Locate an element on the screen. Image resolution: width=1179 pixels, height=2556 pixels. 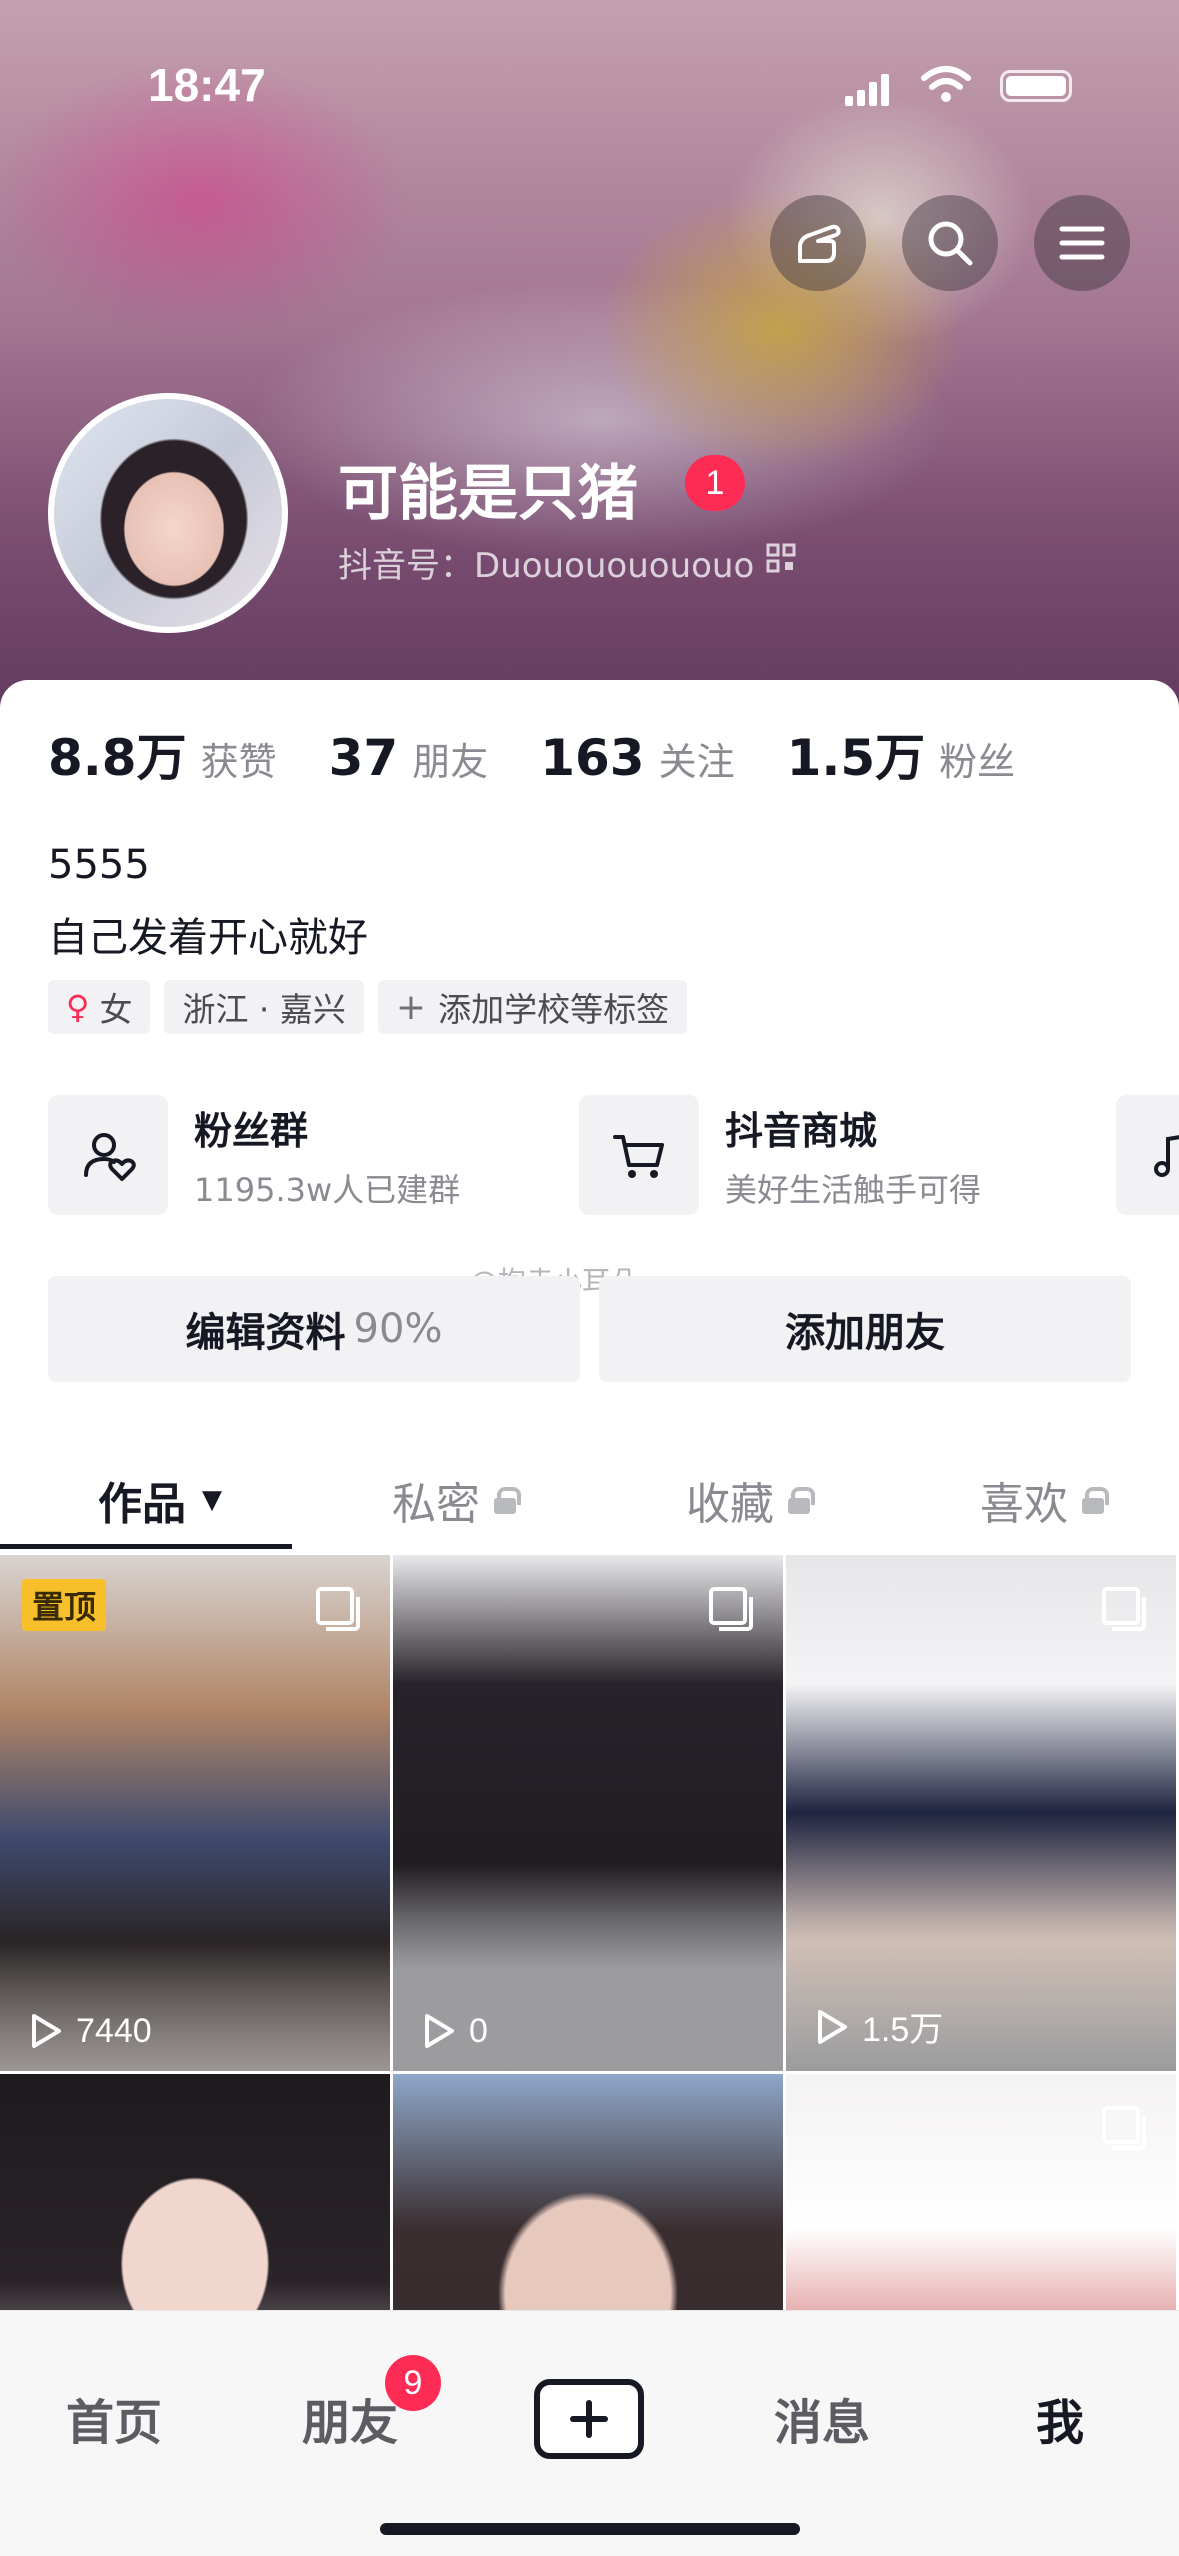
profile-name: 可能是只猪 is located at coordinates (488, 494).